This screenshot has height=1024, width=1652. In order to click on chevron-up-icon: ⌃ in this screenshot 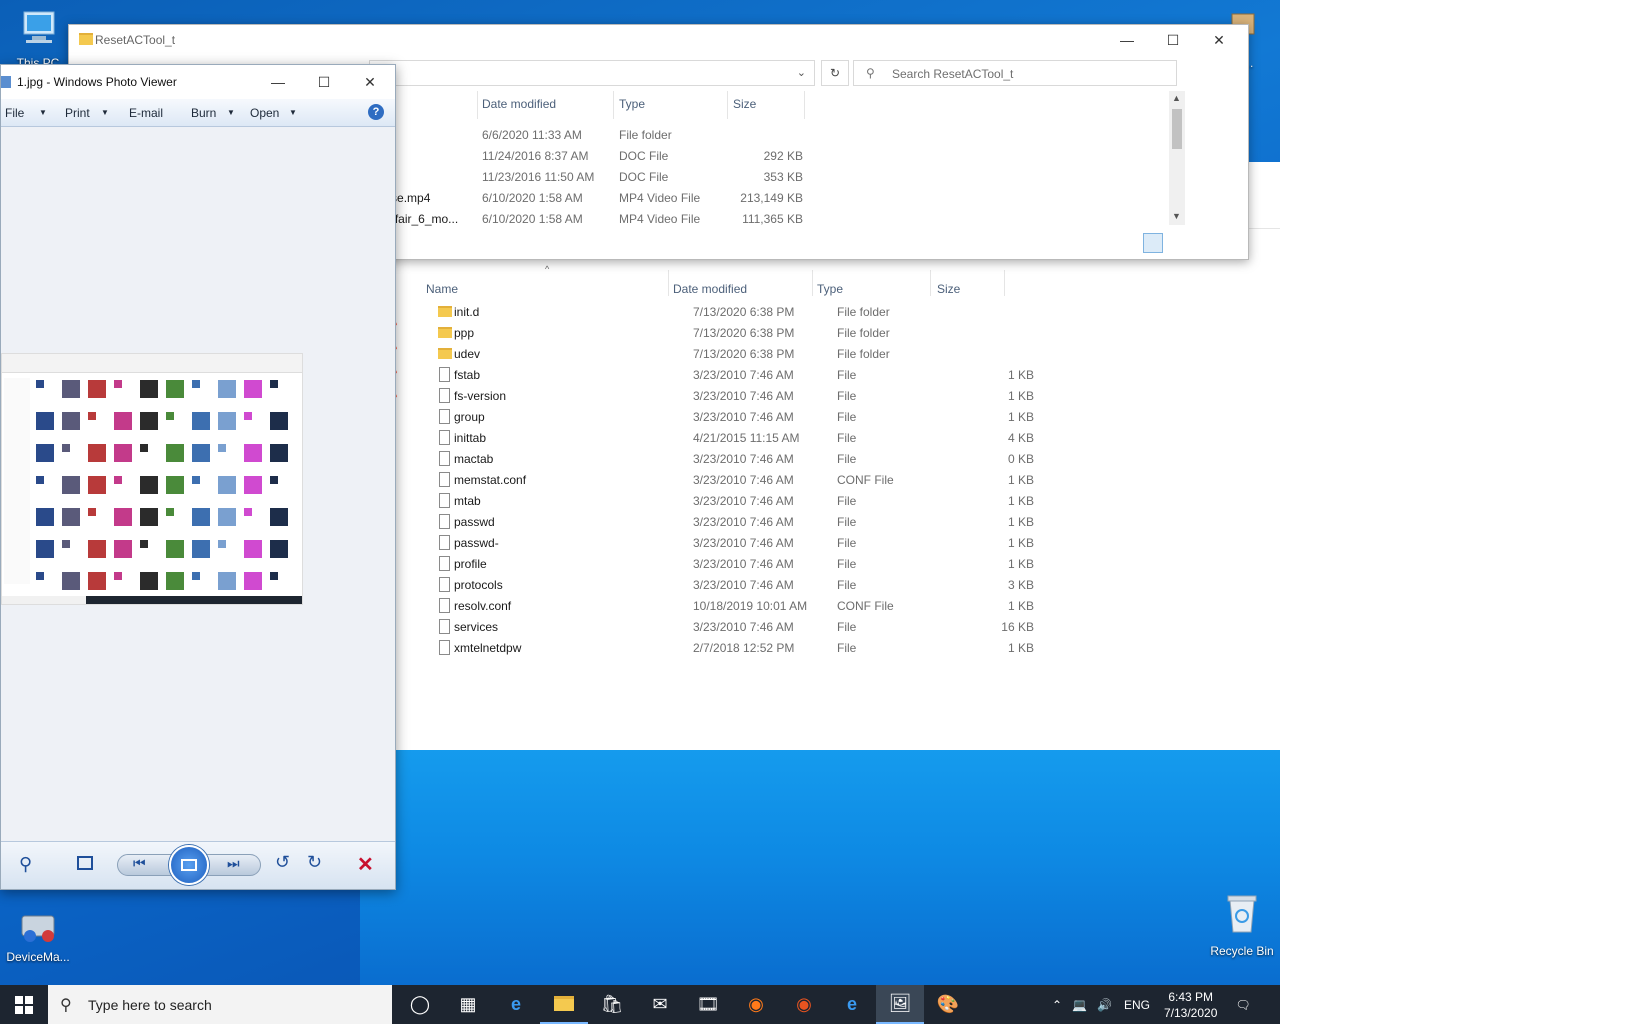, I will do `click(1057, 1005)`.